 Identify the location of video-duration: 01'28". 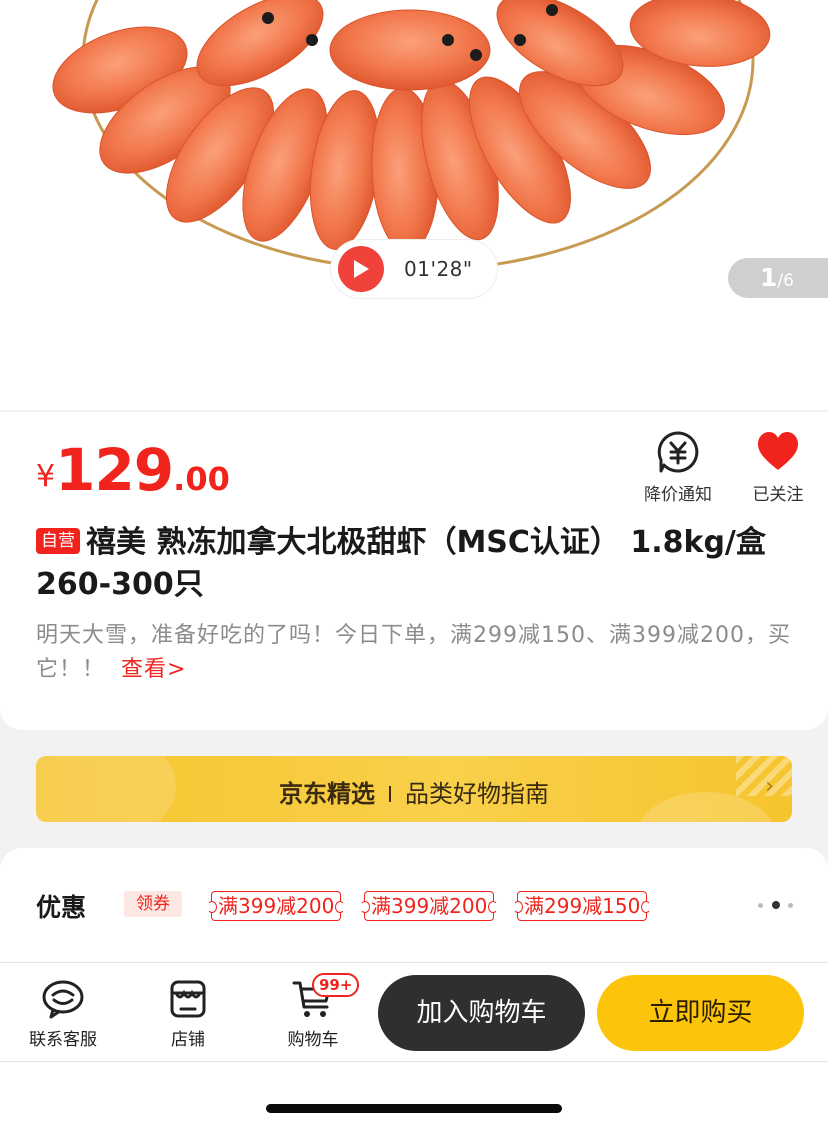
(438, 269).